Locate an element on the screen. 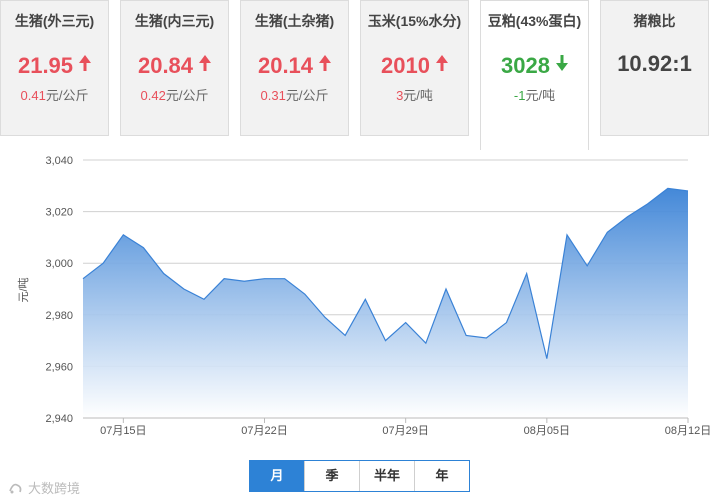 The image size is (716, 500). x-tick-label: 07月15日 is located at coordinates (123, 431).